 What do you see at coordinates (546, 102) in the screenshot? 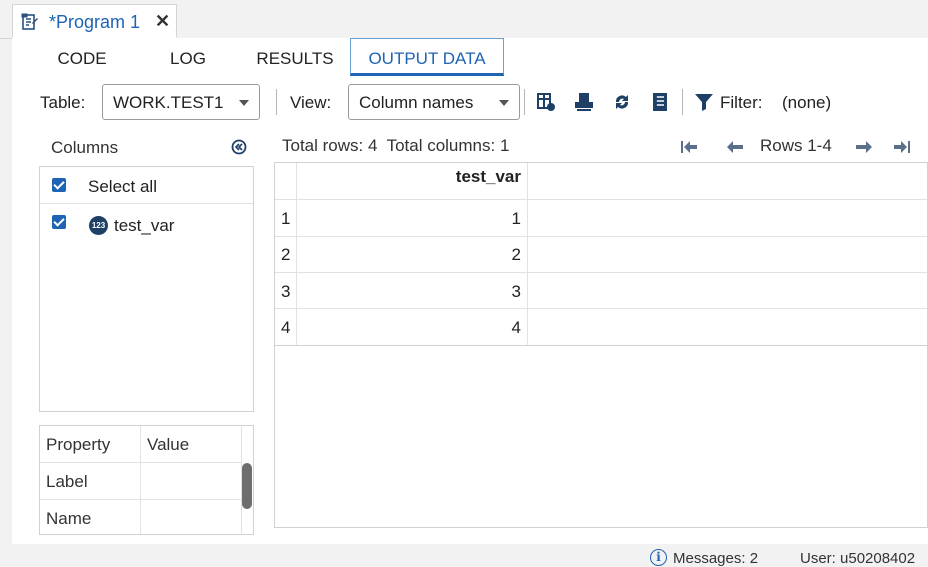
I see `table-properties-icon` at bounding box center [546, 102].